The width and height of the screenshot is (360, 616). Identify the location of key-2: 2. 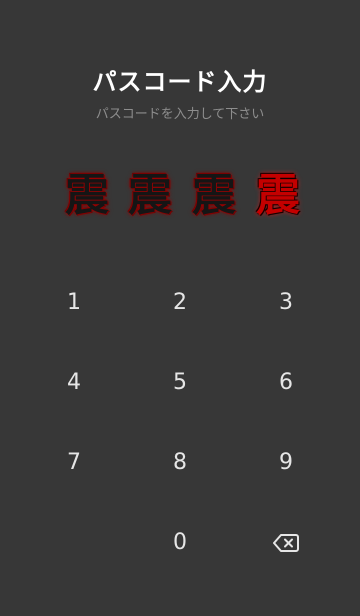
(180, 303).